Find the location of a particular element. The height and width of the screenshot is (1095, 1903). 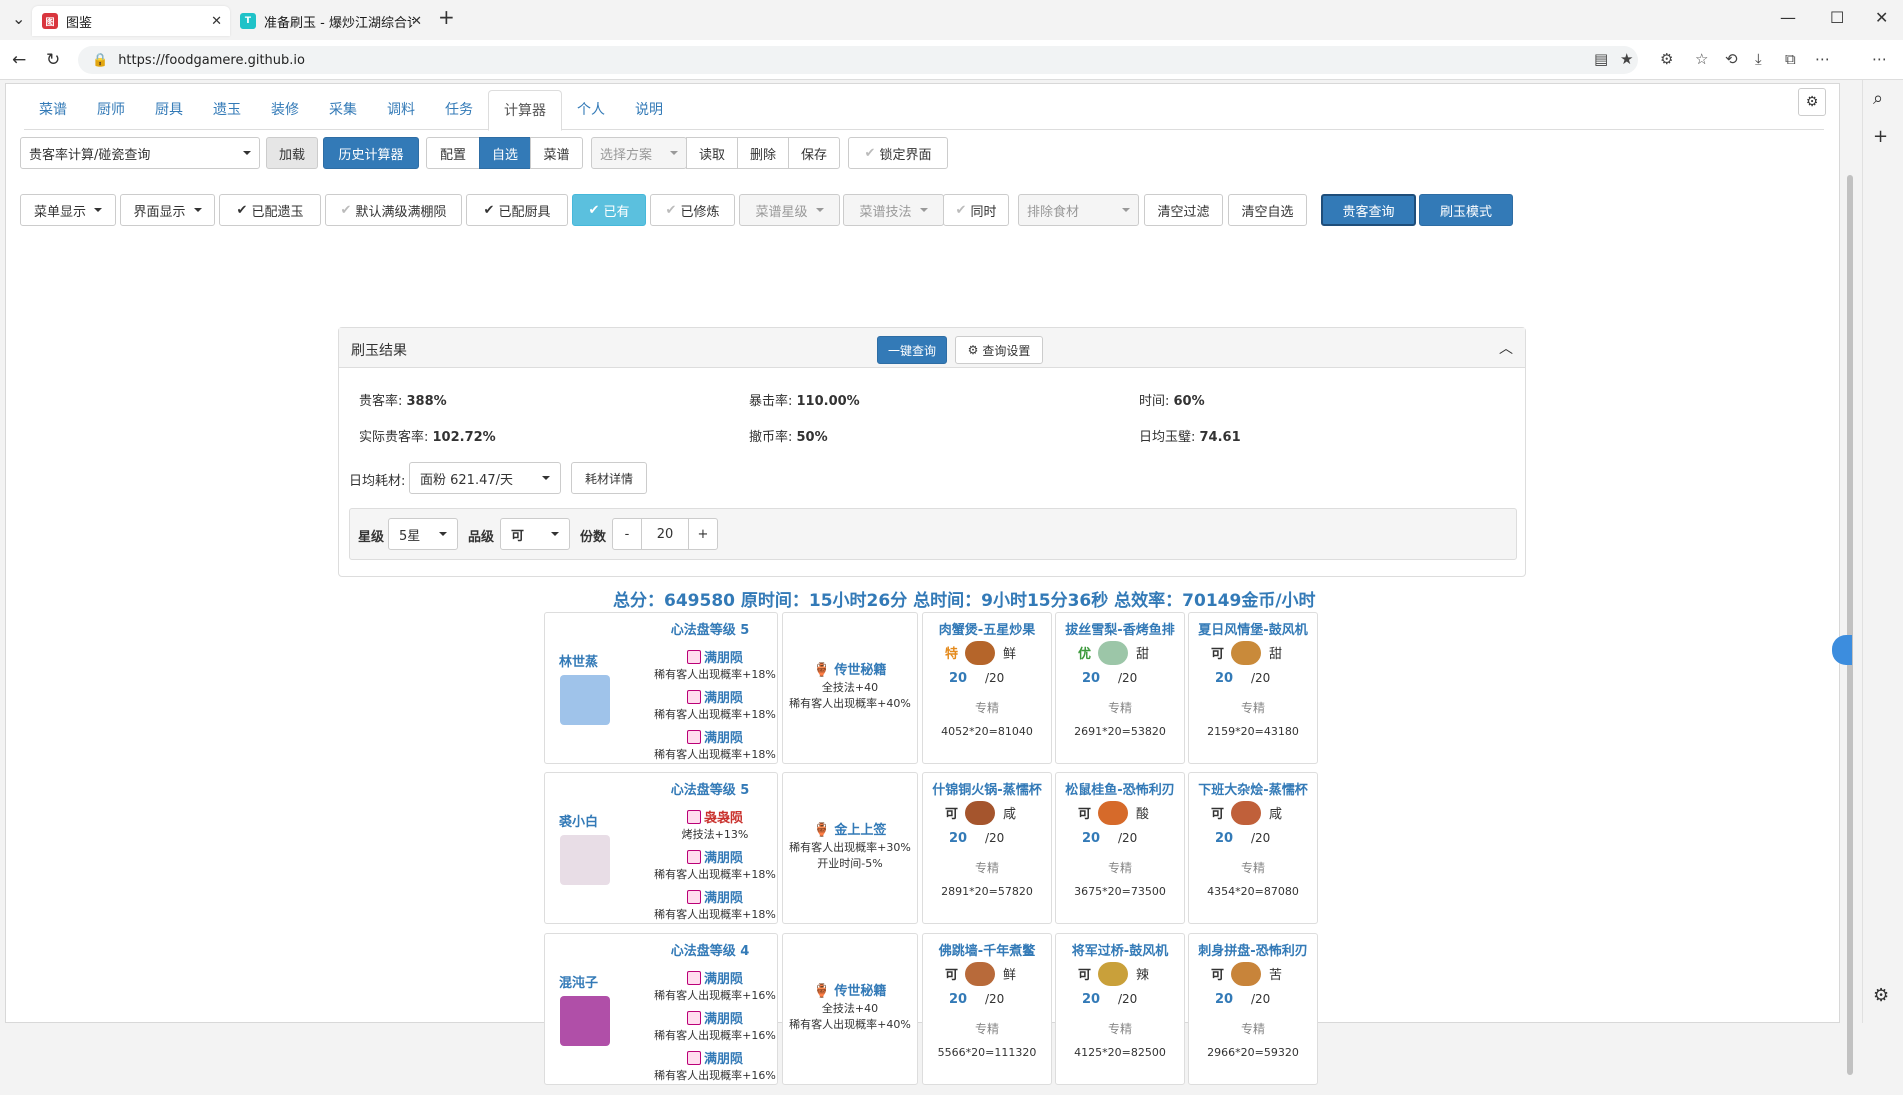

clear-custom-button: 清空自选 is located at coordinates (1267, 210).